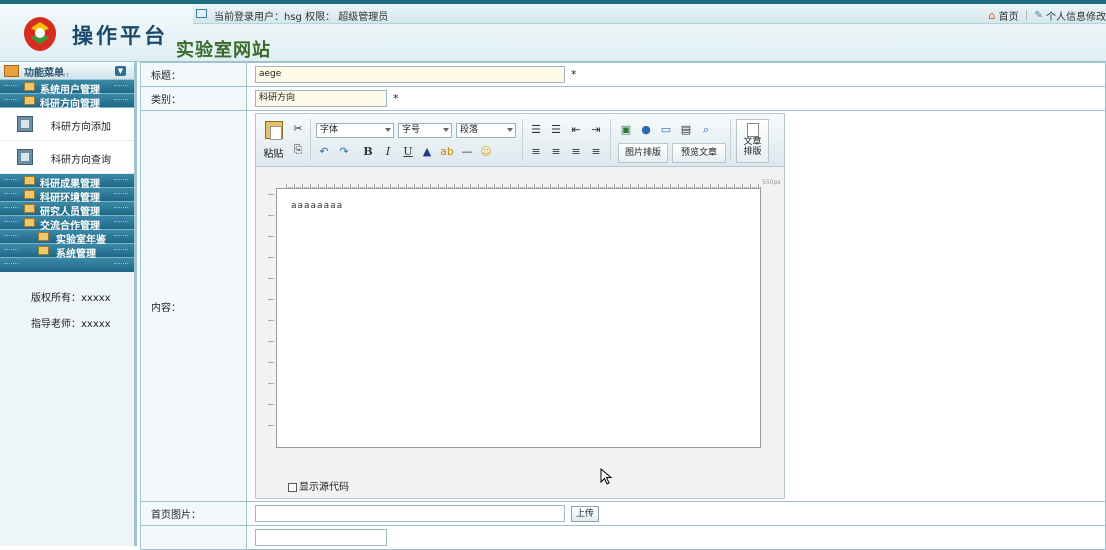  What do you see at coordinates (643, 153) in the screenshot?
I see `image-layout-button: 图片排版` at bounding box center [643, 153].